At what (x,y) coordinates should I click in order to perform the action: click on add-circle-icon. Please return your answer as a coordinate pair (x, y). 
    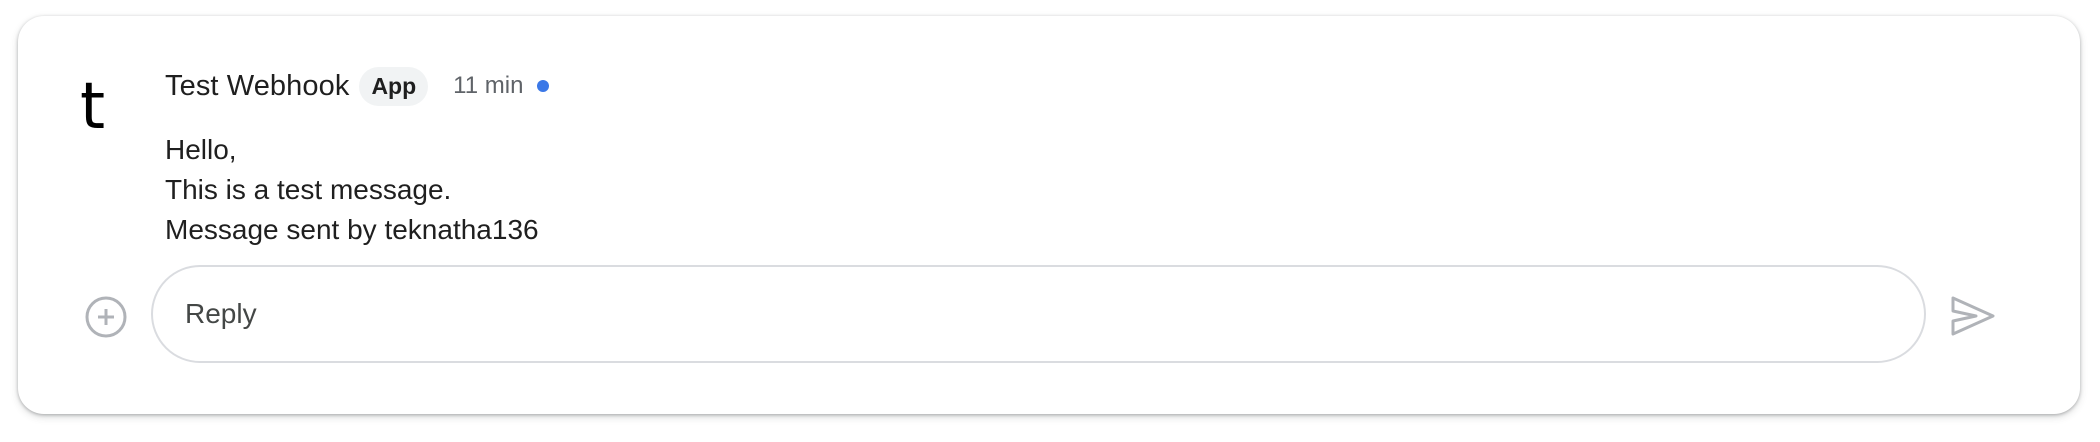
    Looking at the image, I should click on (106, 317).